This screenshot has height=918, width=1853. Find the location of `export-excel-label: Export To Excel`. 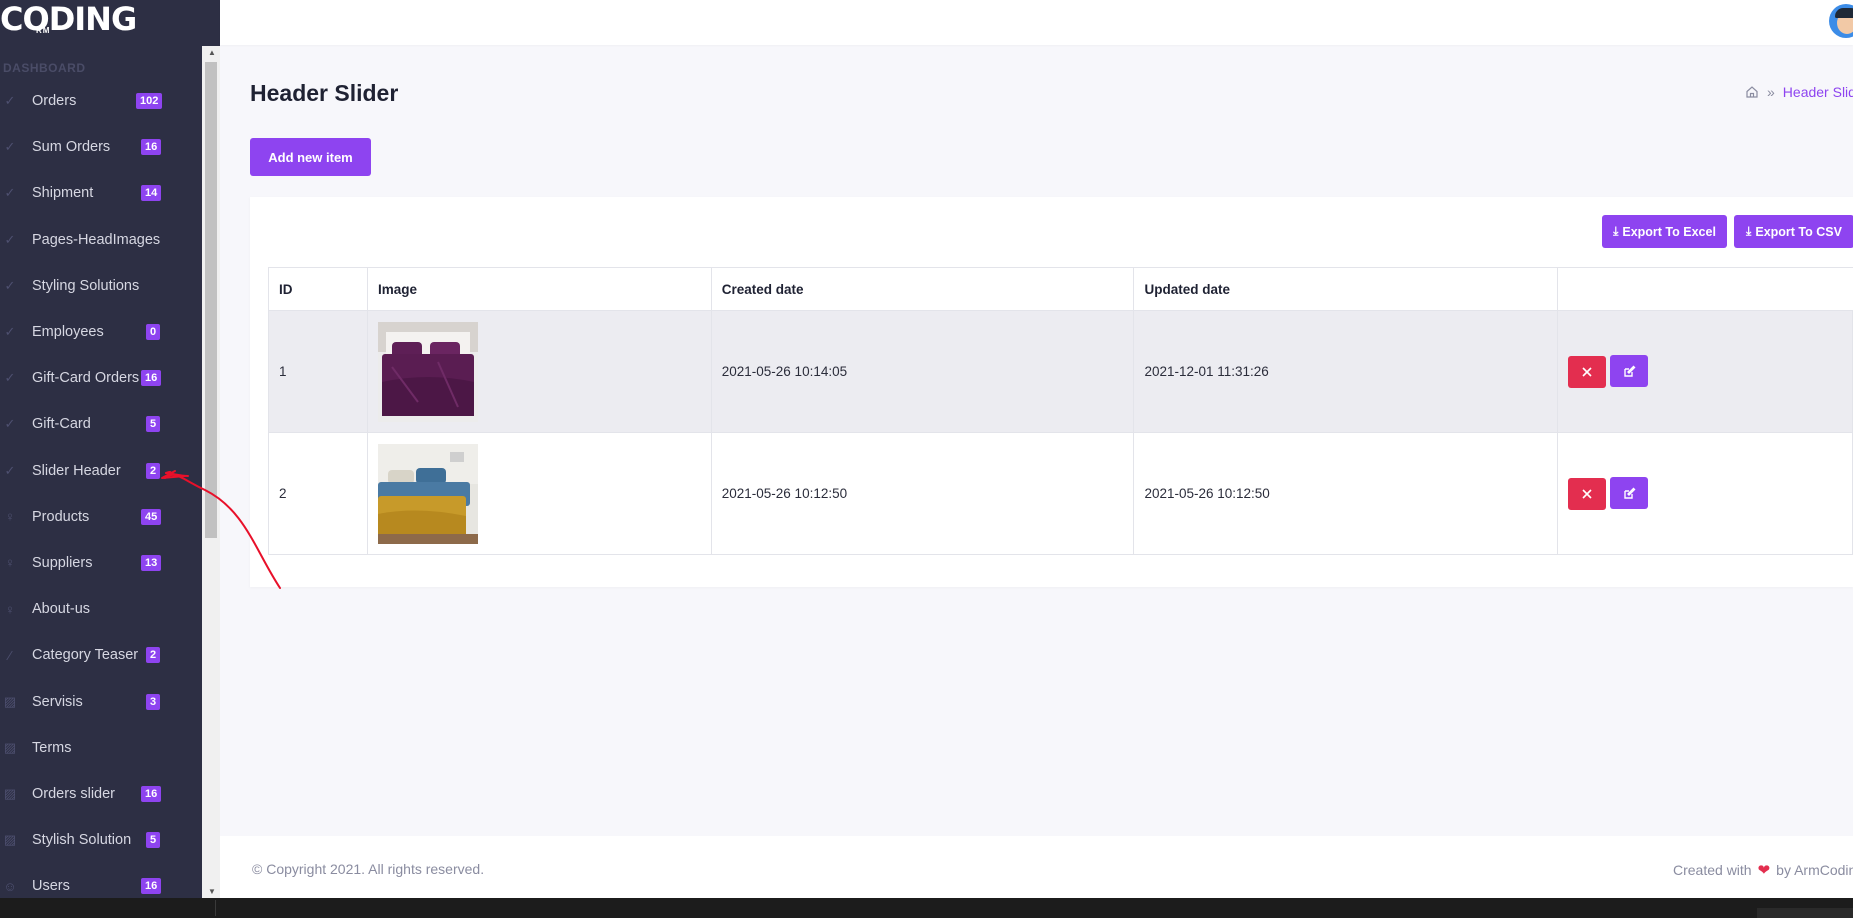

export-excel-label: Export To Excel is located at coordinates (1669, 231).